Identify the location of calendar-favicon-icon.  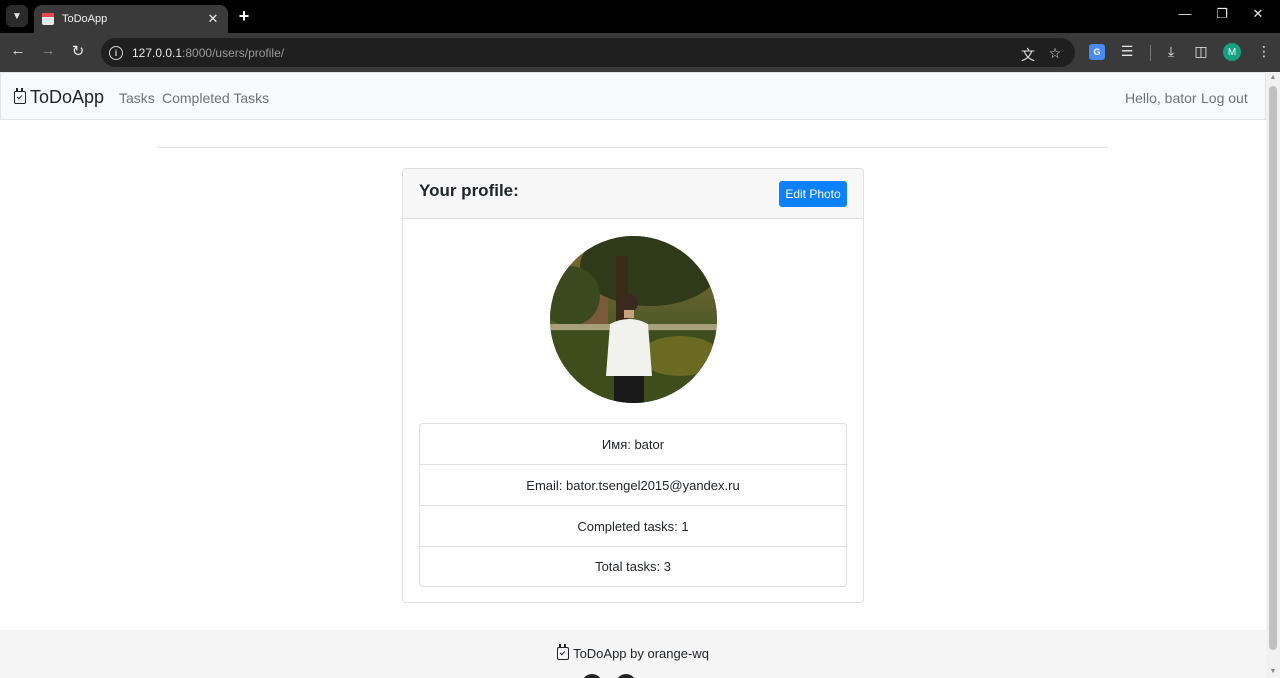
(48, 19).